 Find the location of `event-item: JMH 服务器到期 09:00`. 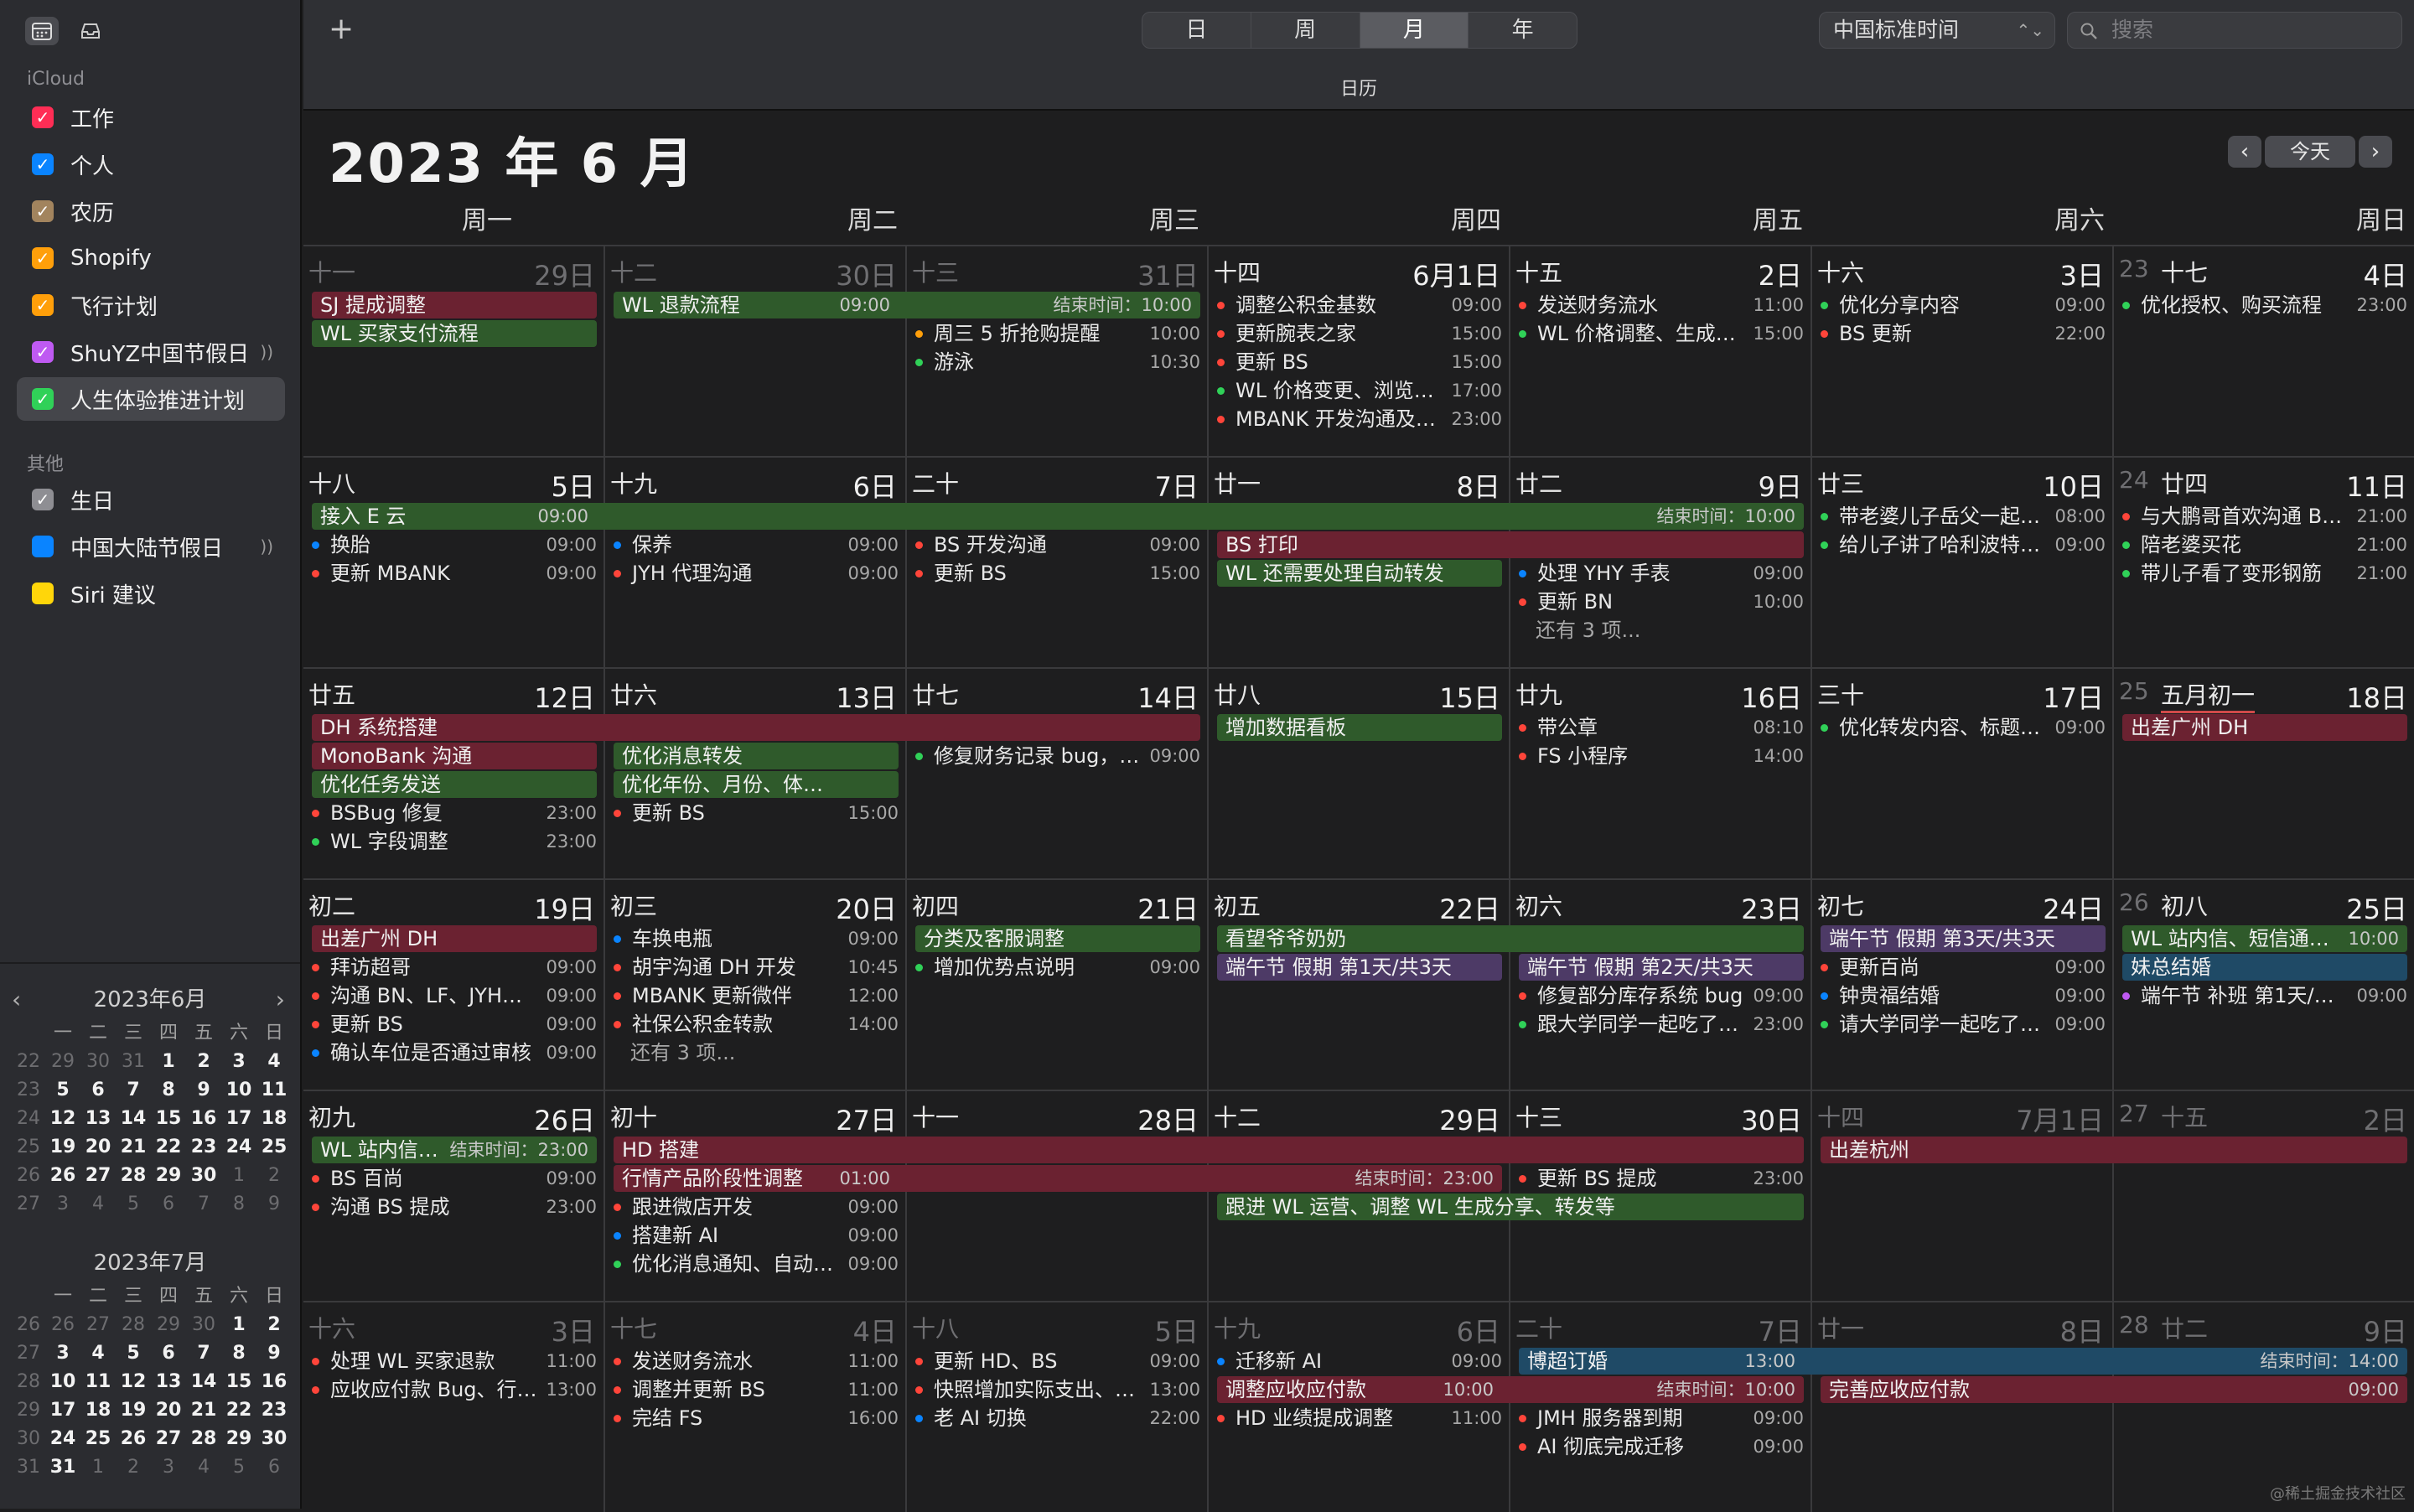

event-item: JMH 服务器到期 09:00 is located at coordinates (1660, 1418).